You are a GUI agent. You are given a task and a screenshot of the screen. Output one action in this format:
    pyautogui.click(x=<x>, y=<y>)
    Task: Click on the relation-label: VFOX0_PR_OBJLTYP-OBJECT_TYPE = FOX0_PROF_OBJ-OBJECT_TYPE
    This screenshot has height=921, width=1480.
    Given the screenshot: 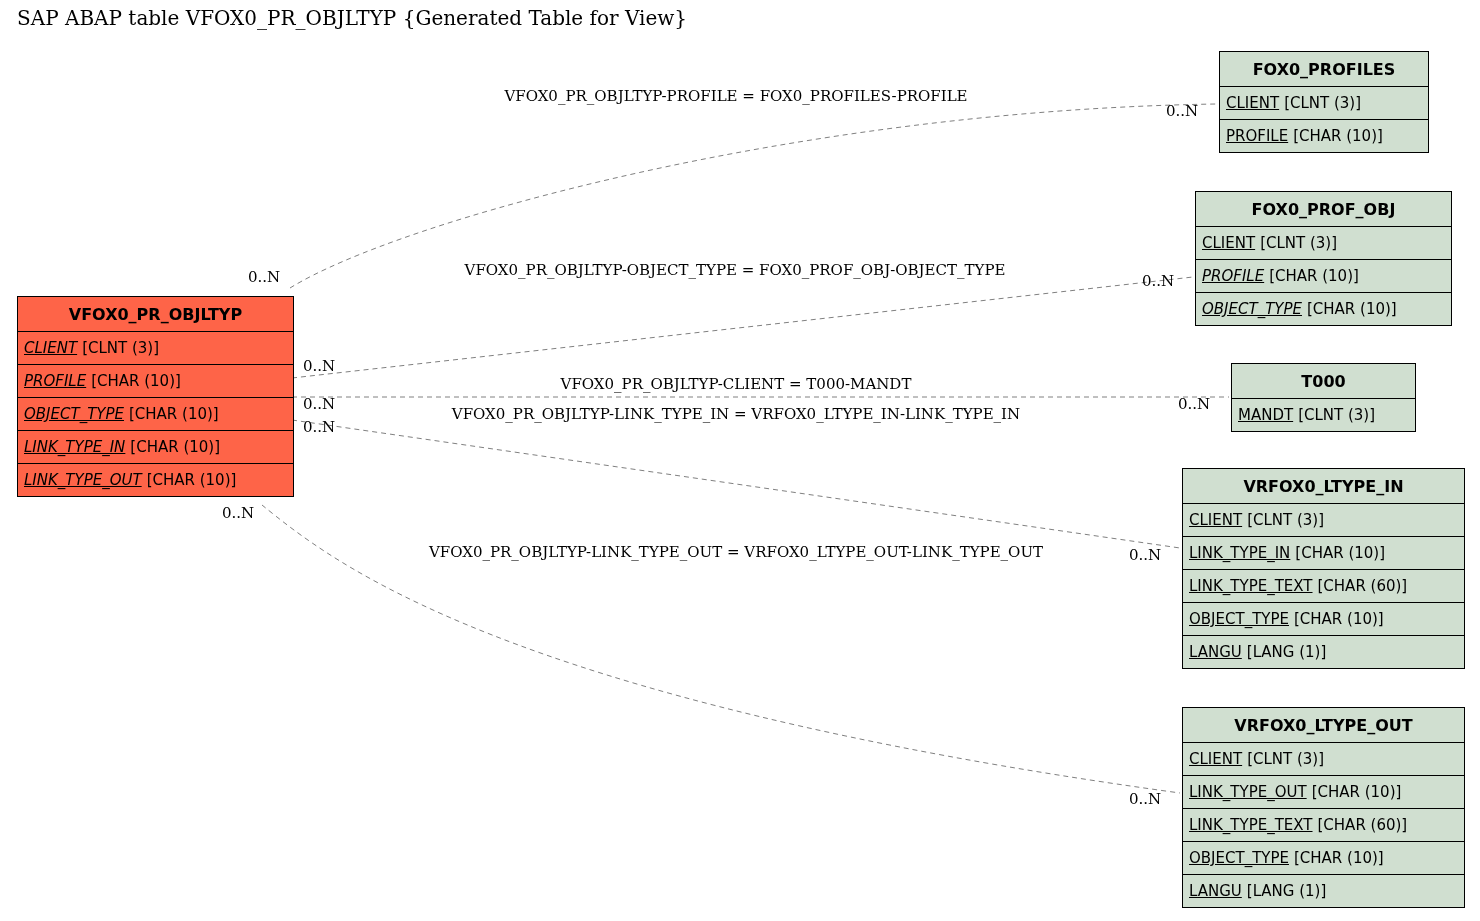 What is the action you would take?
    pyautogui.click(x=735, y=270)
    